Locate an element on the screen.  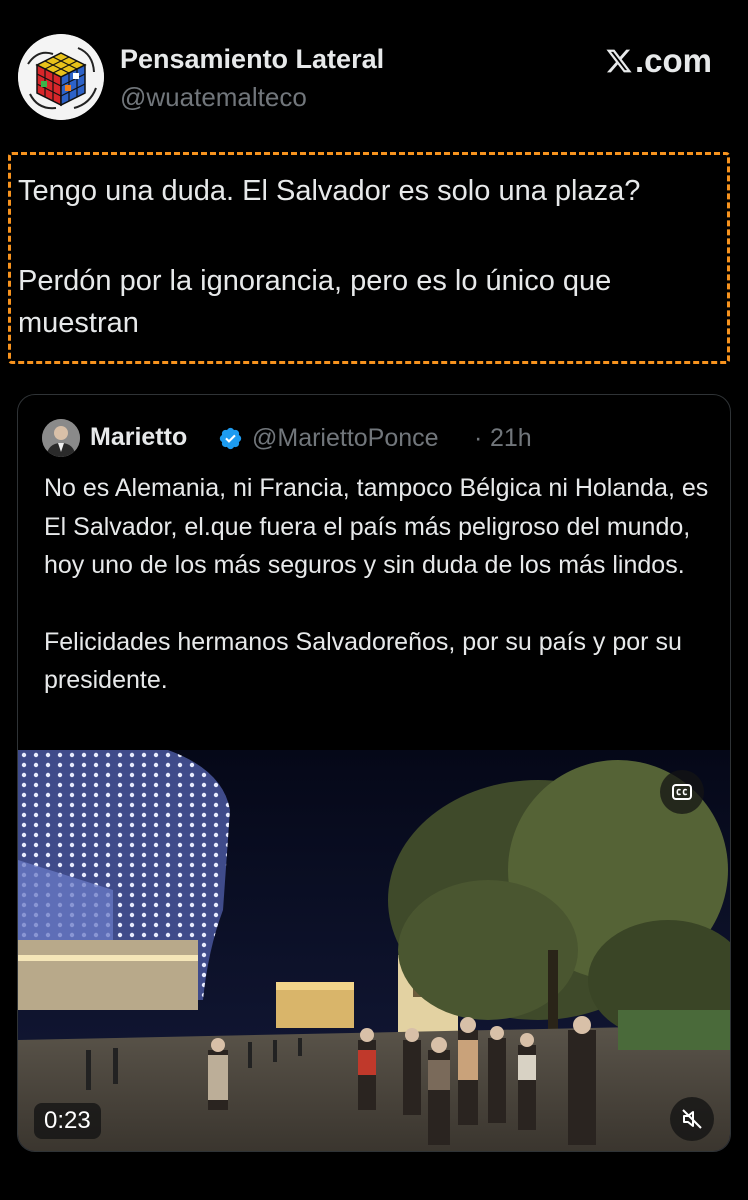
brand-label: .com is located at coordinates (673, 60).